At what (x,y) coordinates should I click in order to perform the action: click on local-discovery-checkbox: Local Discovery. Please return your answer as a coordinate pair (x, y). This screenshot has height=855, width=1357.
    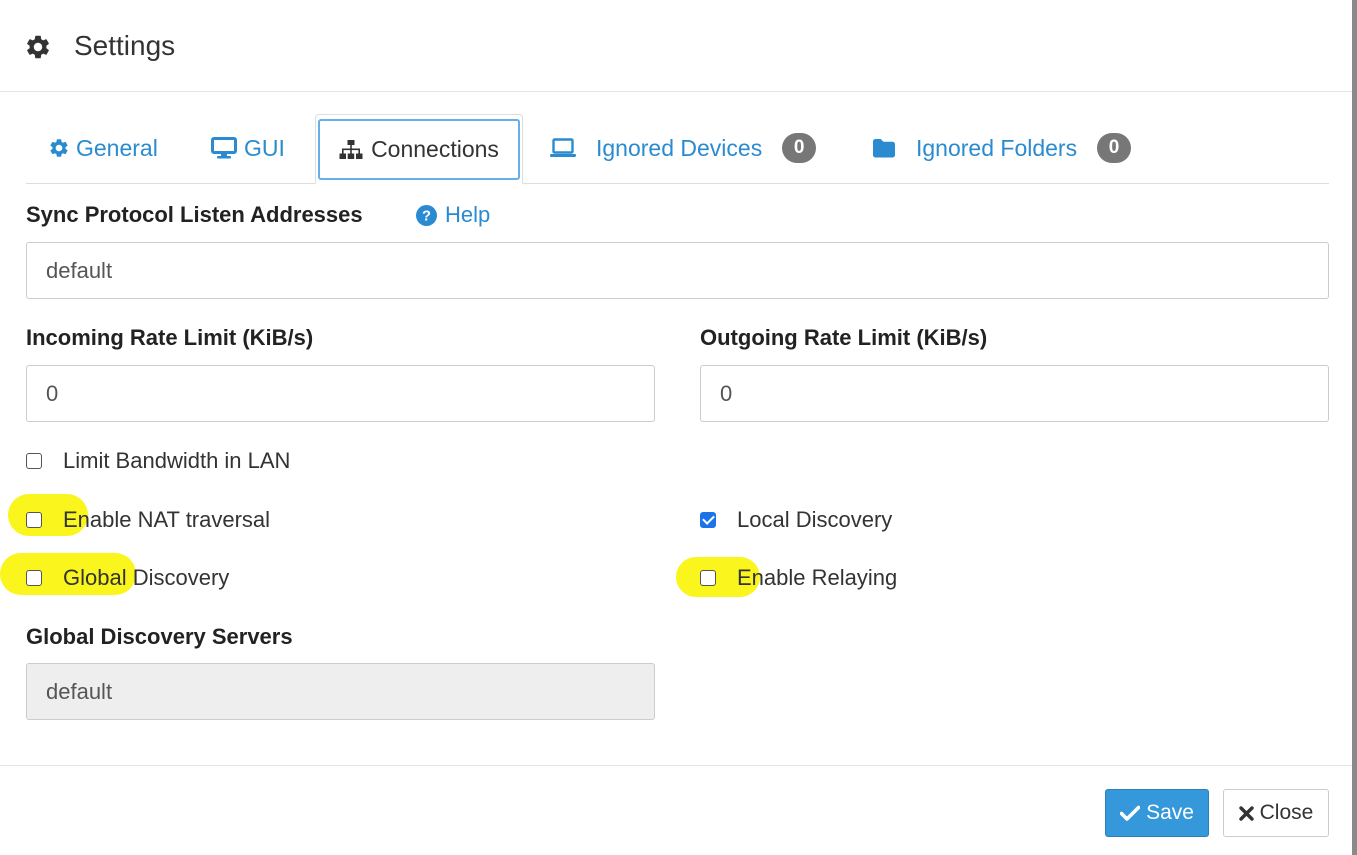
    Looking at the image, I should click on (796, 520).